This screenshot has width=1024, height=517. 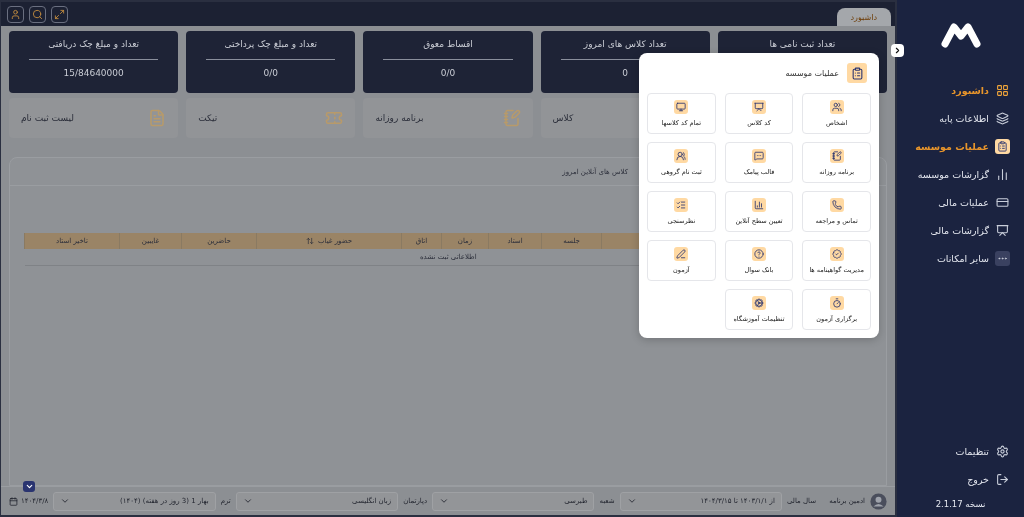 What do you see at coordinates (94, 118) in the screenshot?
I see `shortcut-card: لیست ثبت نام` at bounding box center [94, 118].